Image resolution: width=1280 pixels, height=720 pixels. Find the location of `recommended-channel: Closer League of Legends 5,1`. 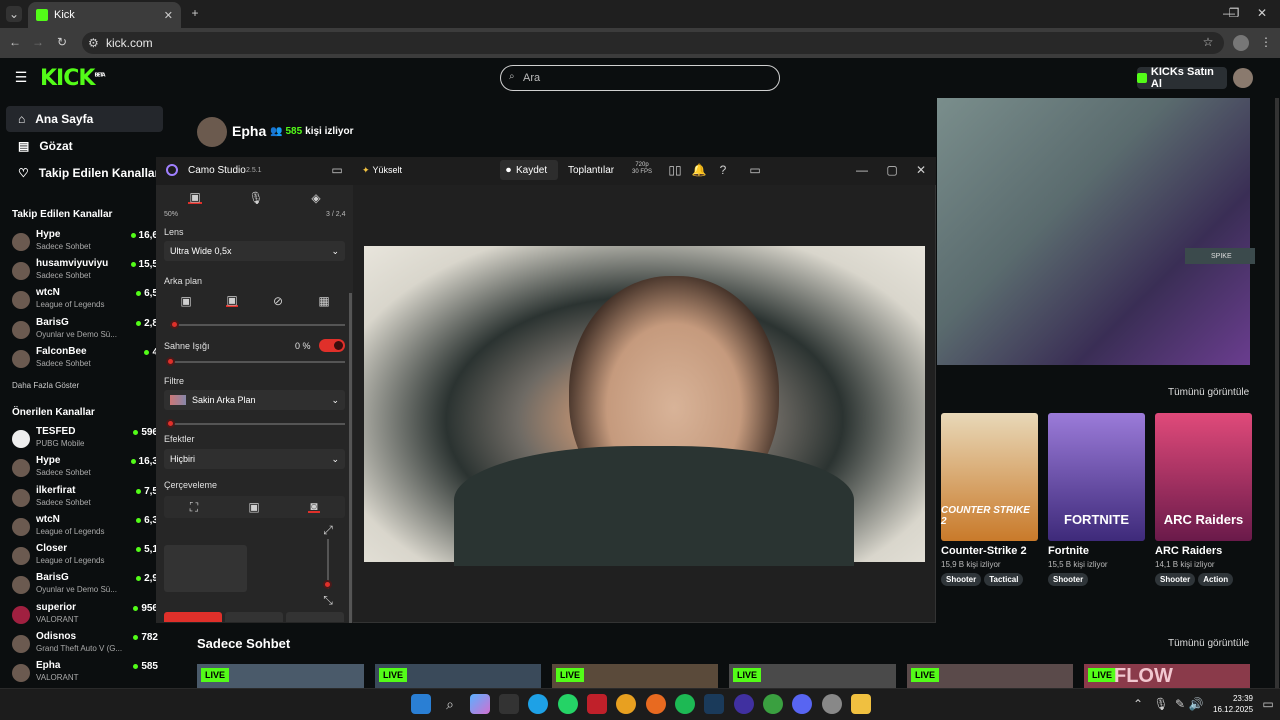

recommended-channel: Closer League of Legends 5,1 is located at coordinates (85, 557).